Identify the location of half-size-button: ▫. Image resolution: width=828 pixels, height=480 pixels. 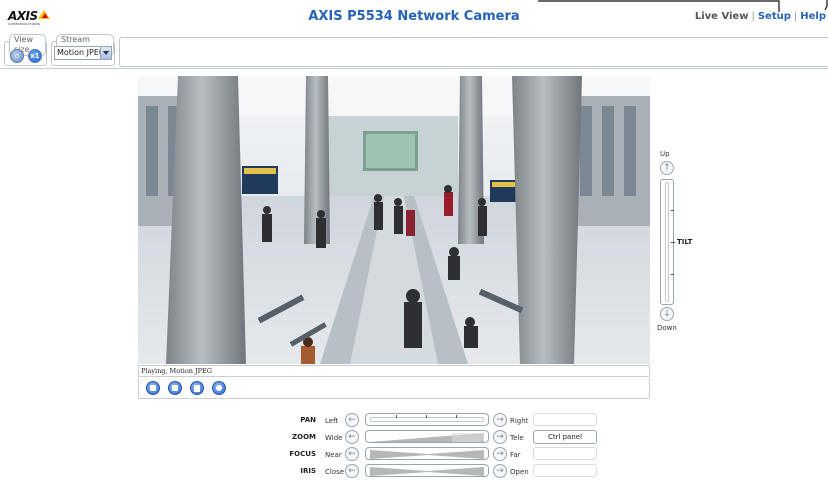
(17, 56).